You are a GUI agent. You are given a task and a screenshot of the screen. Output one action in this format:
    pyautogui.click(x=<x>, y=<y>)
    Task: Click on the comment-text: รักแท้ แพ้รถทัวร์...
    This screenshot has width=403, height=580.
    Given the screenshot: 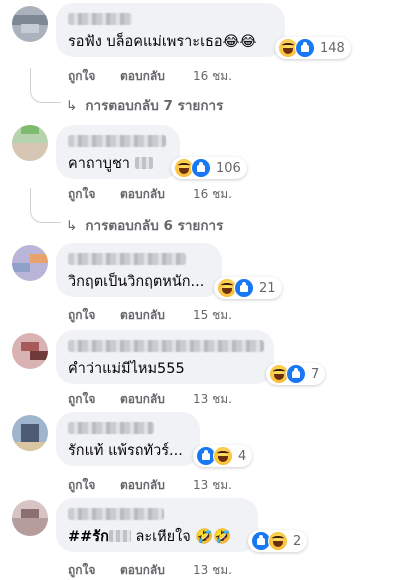 What is the action you would take?
    pyautogui.click(x=125, y=451)
    